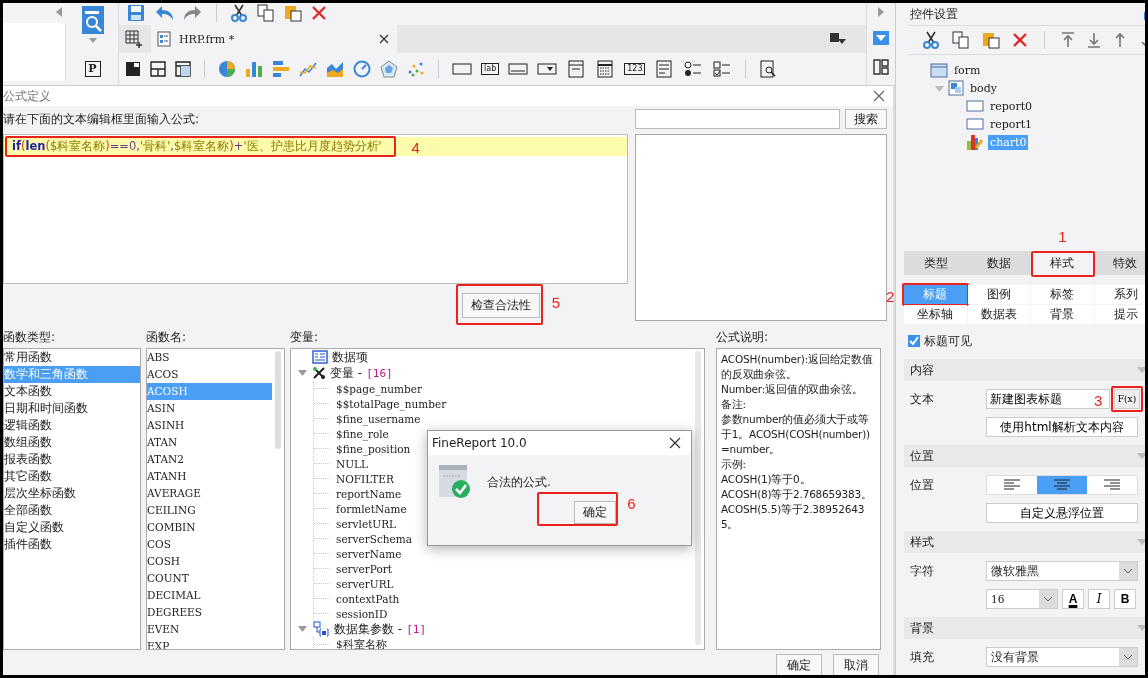 Image resolution: width=1148 pixels, height=678 pixels. What do you see at coordinates (722, 69) in the screenshot?
I see `checkbox-widget-icon` at bounding box center [722, 69].